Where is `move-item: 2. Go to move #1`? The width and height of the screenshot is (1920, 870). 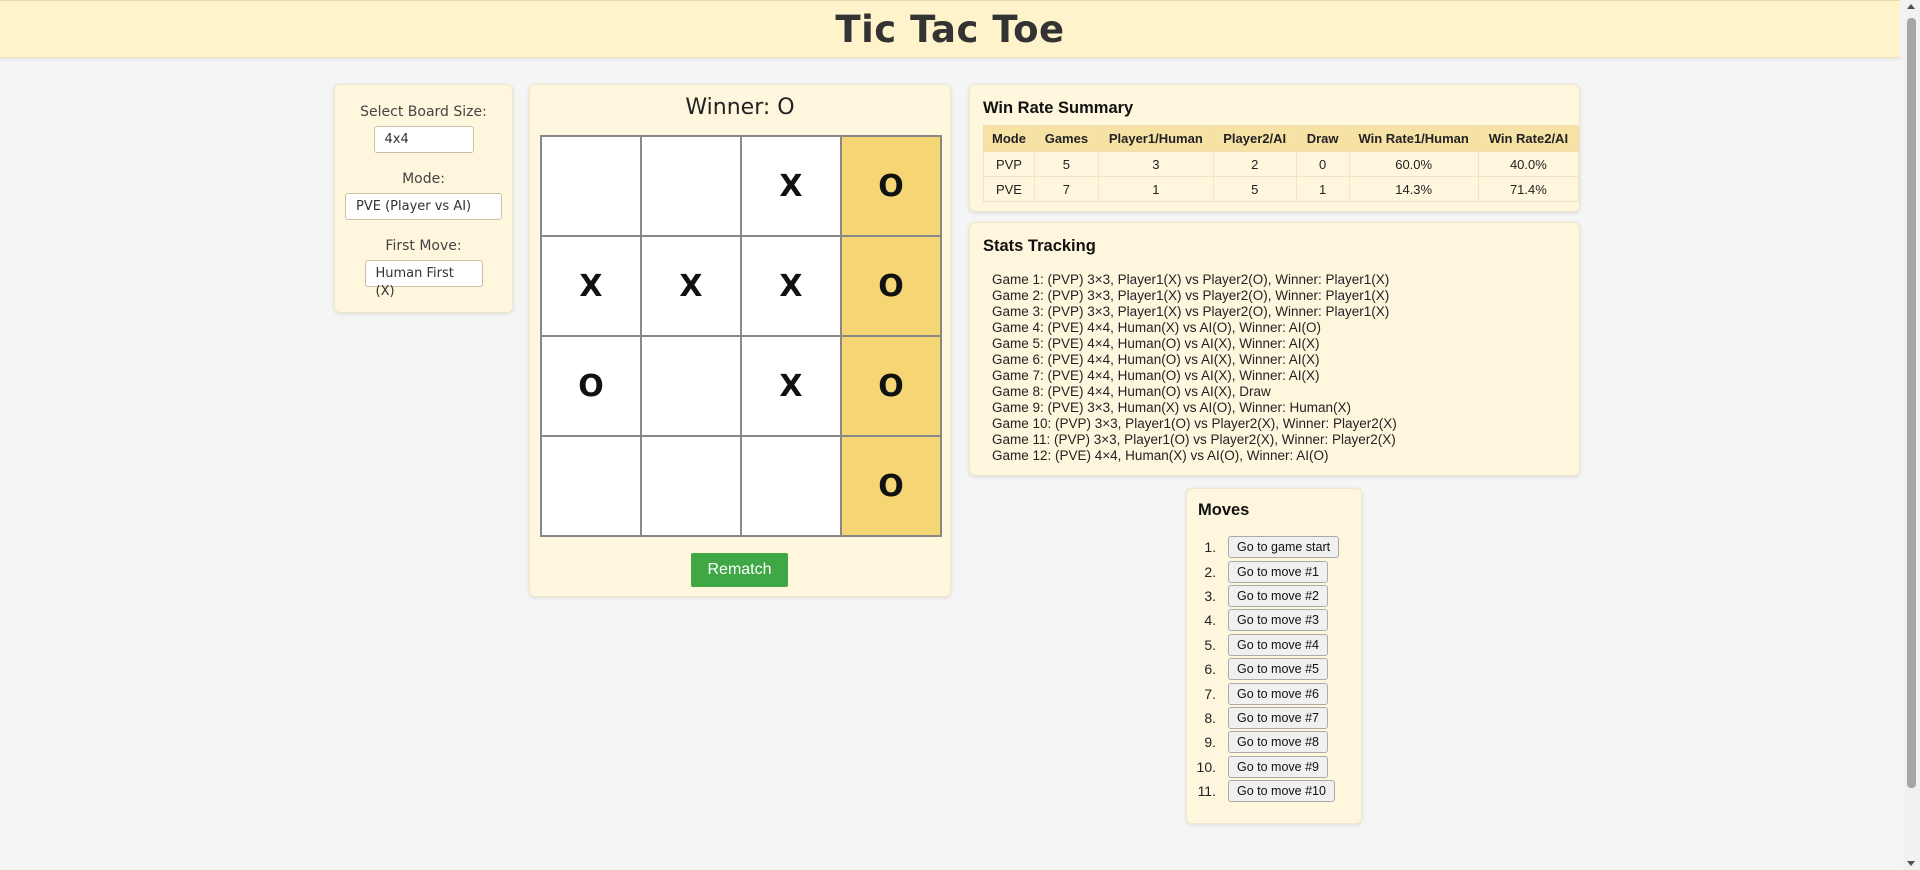
move-item: 2. Go to move #1 is located at coordinates (1274, 571).